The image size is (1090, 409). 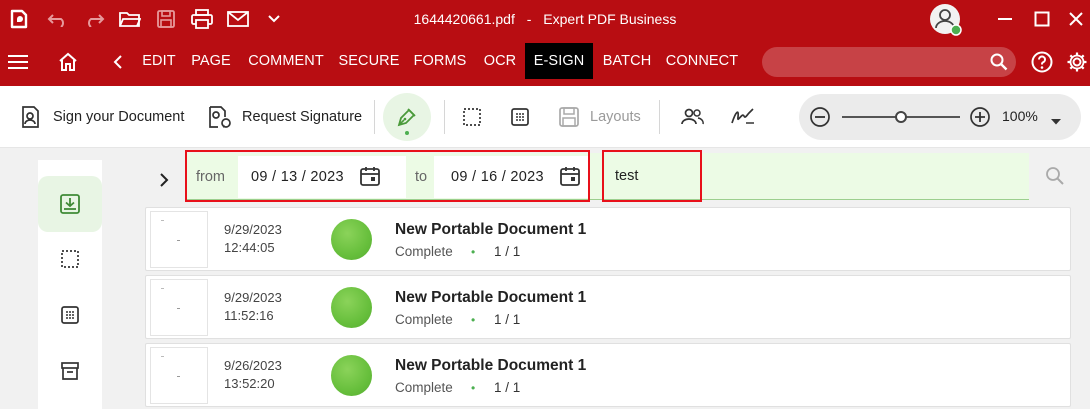 What do you see at coordinates (286, 61) in the screenshot?
I see `tab-comment: COMMENT` at bounding box center [286, 61].